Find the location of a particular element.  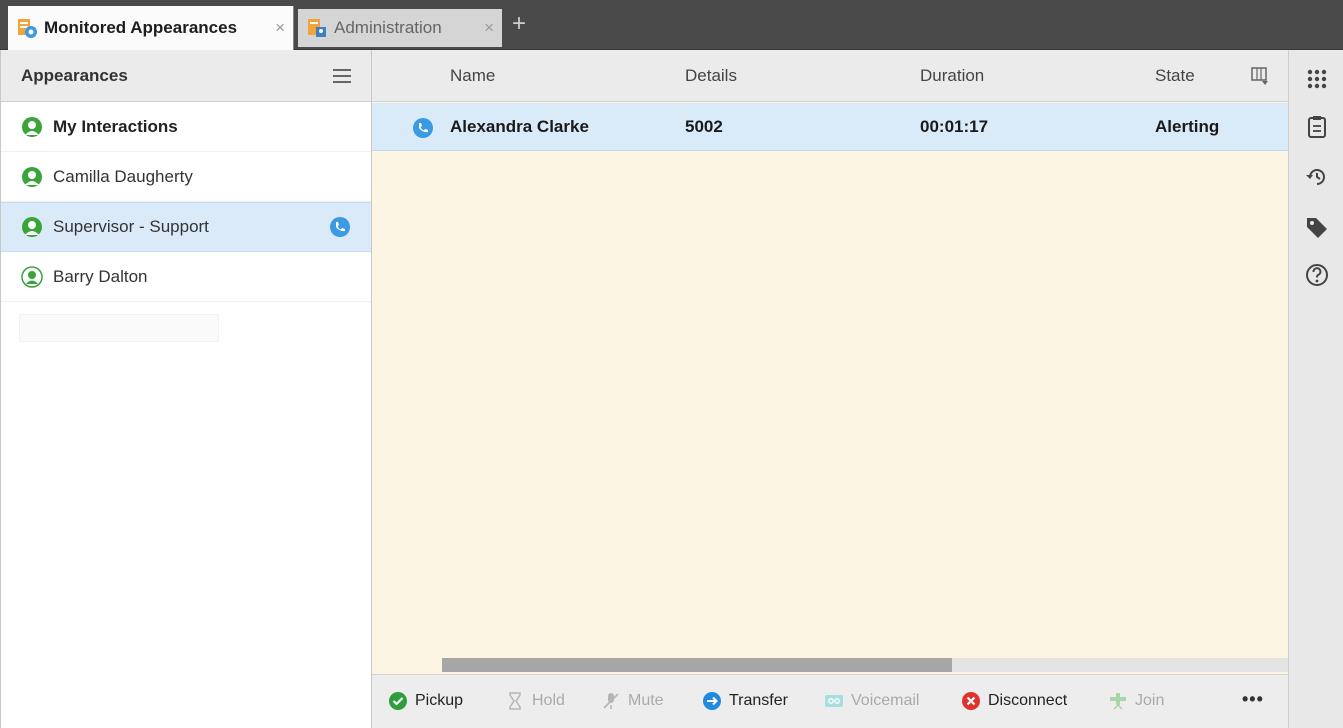

check-circle-icon is located at coordinates (398, 701).